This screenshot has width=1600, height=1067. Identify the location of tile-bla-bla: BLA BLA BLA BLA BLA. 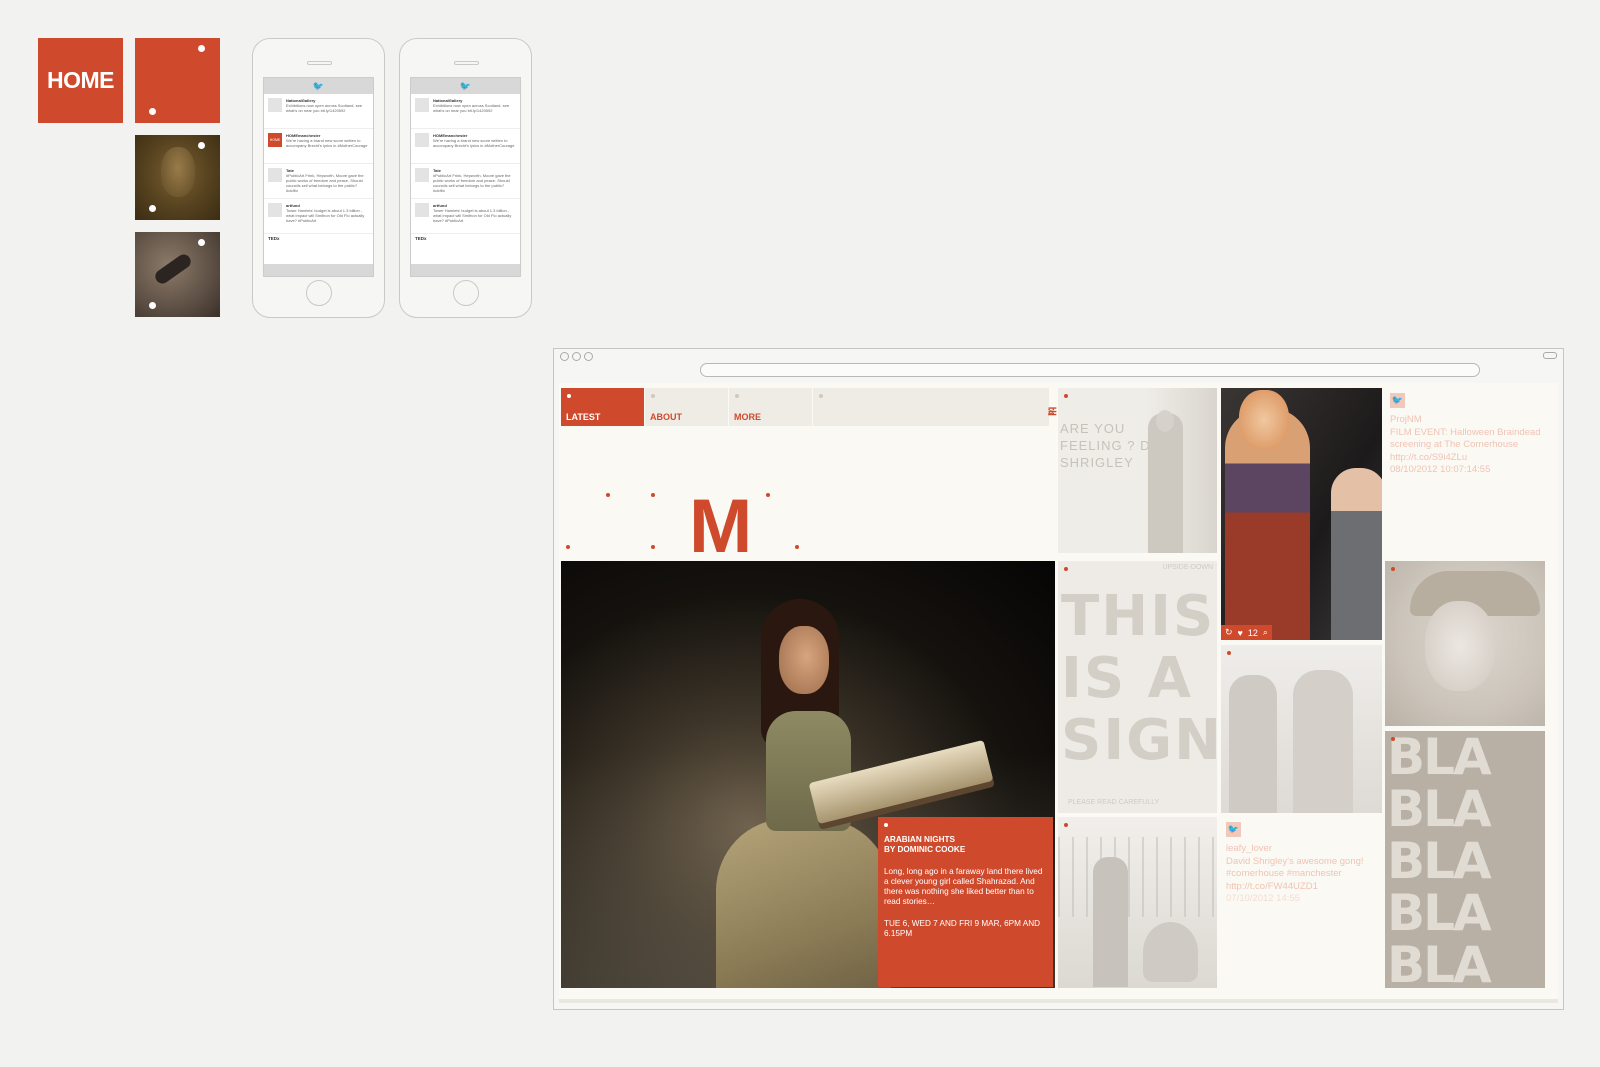
(1465, 859).